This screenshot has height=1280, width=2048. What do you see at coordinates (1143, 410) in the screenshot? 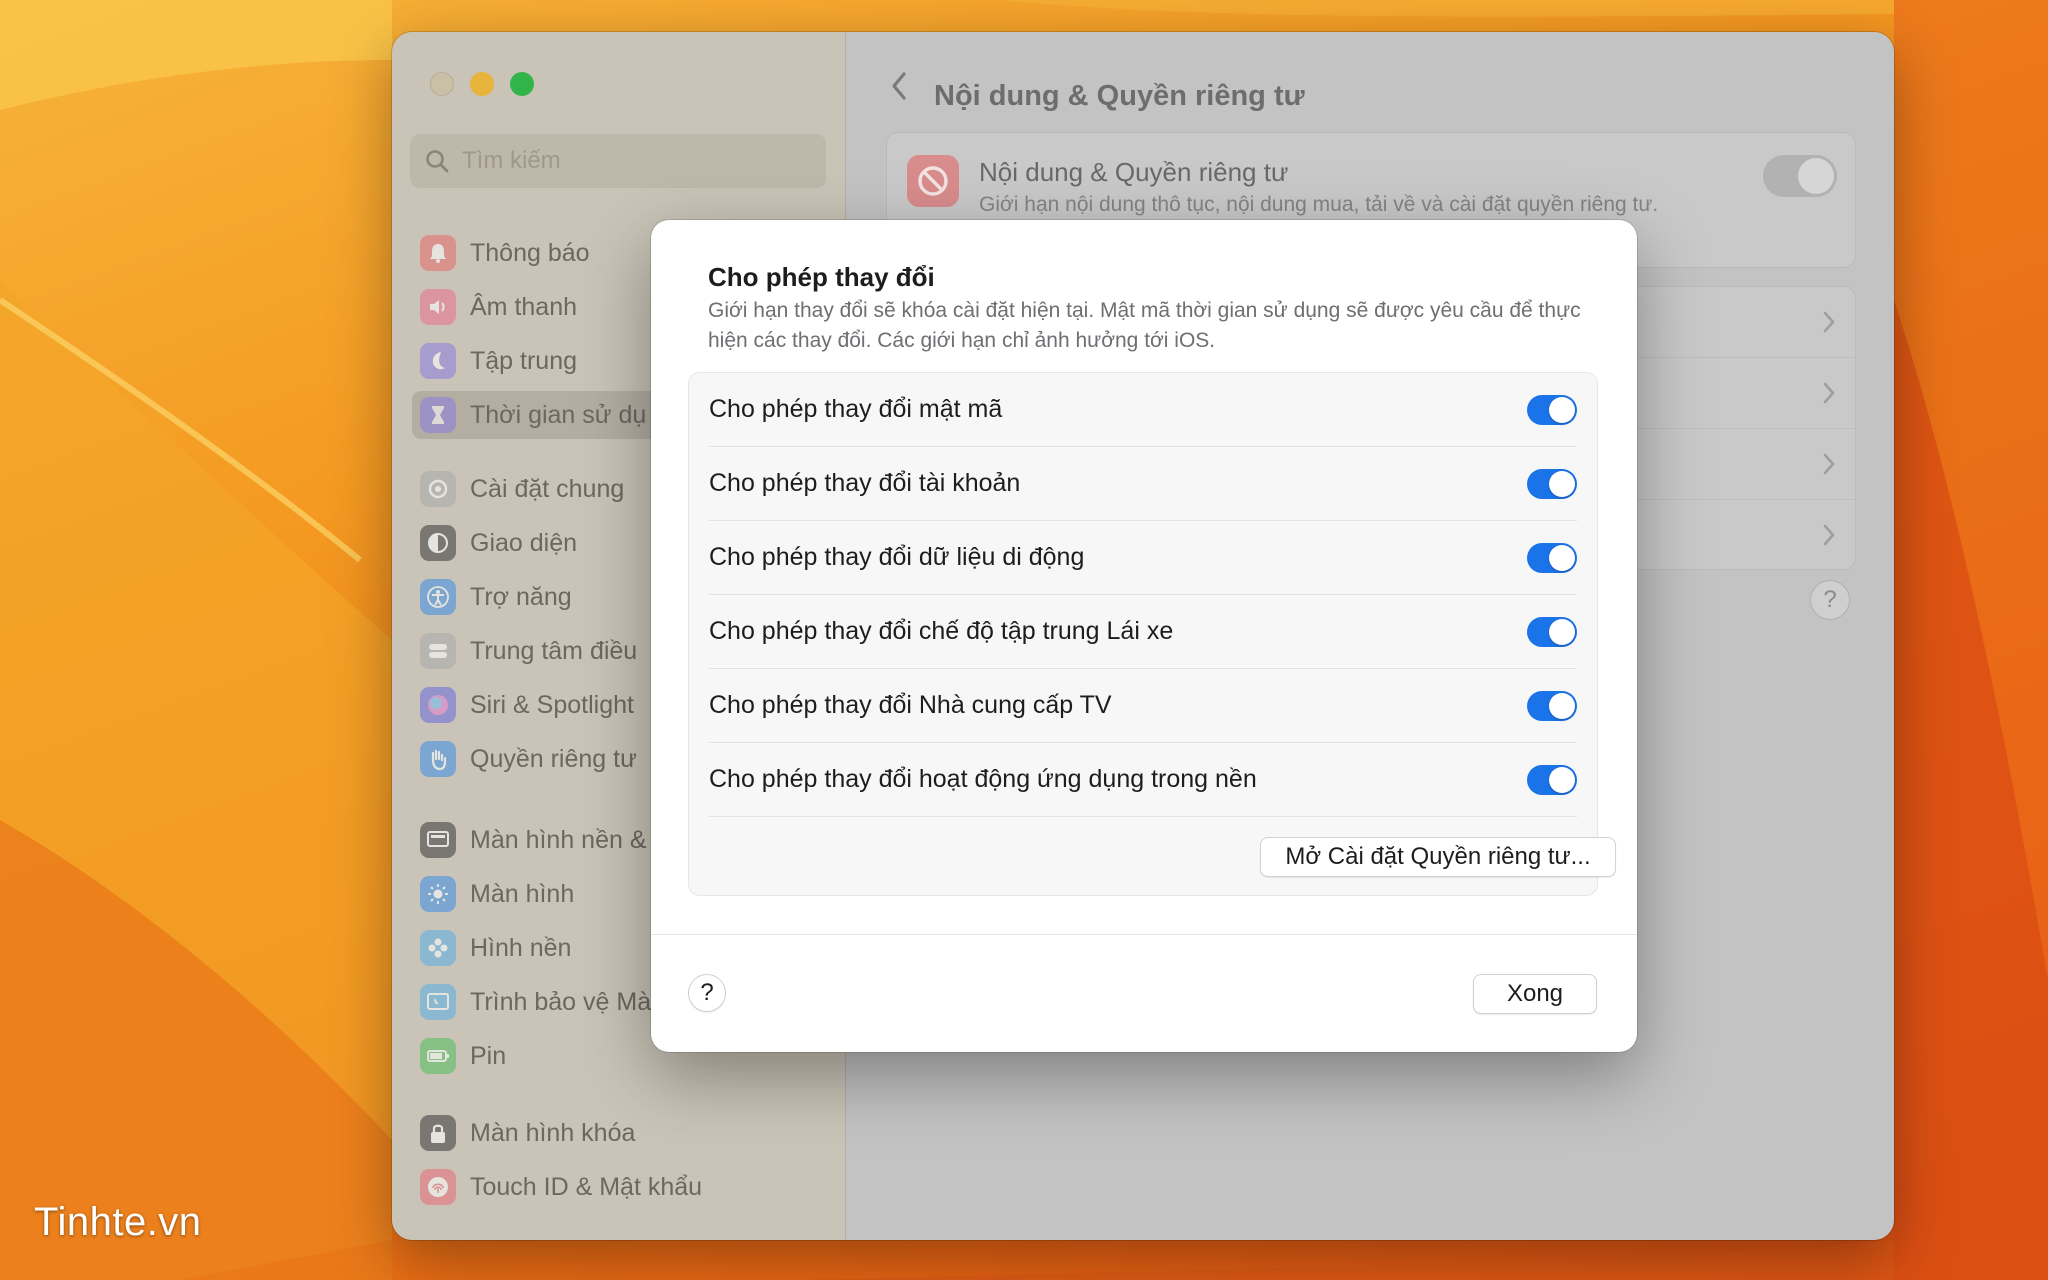
I see `option-row: Cho phép thay đổi mật mã` at bounding box center [1143, 410].